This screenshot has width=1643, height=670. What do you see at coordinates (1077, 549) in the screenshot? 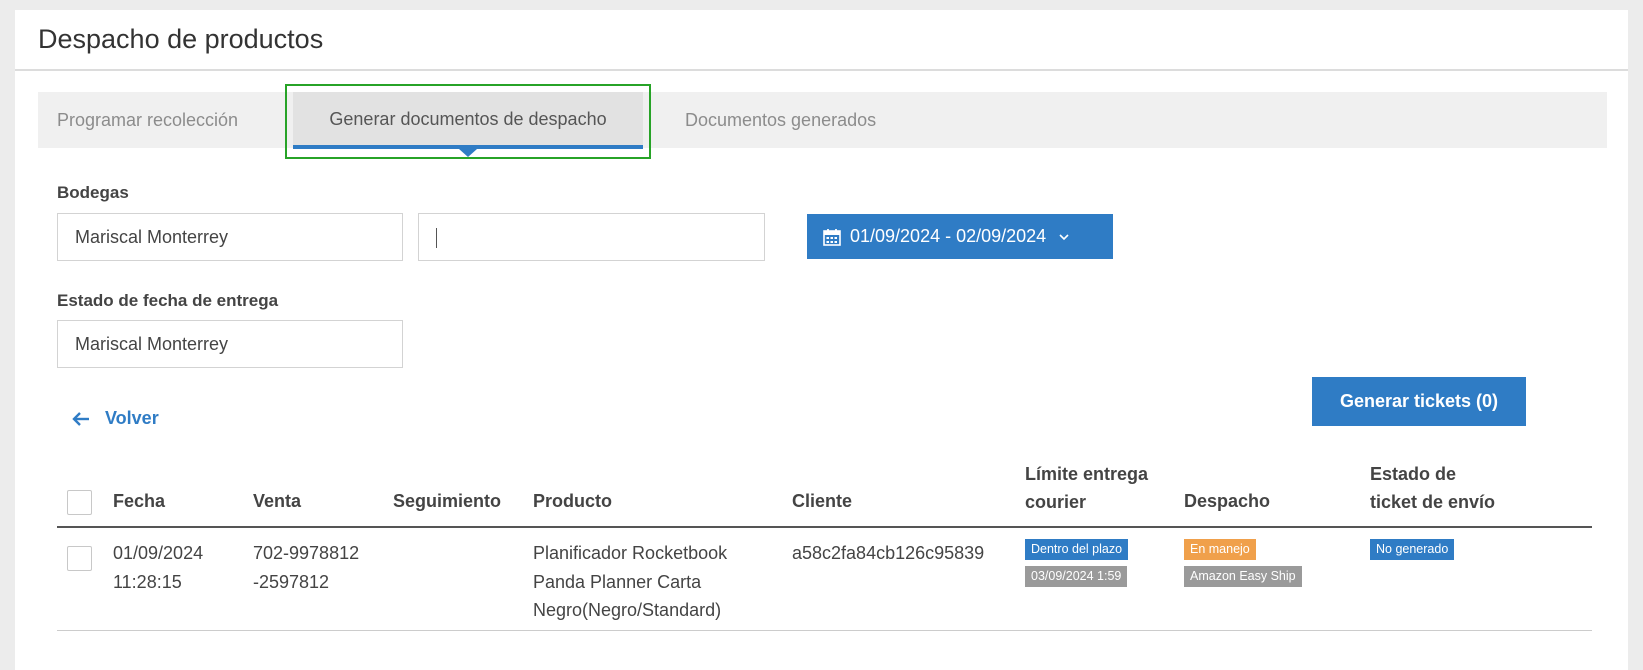
I see `limite-status-badge: Dentro del plazo` at bounding box center [1077, 549].